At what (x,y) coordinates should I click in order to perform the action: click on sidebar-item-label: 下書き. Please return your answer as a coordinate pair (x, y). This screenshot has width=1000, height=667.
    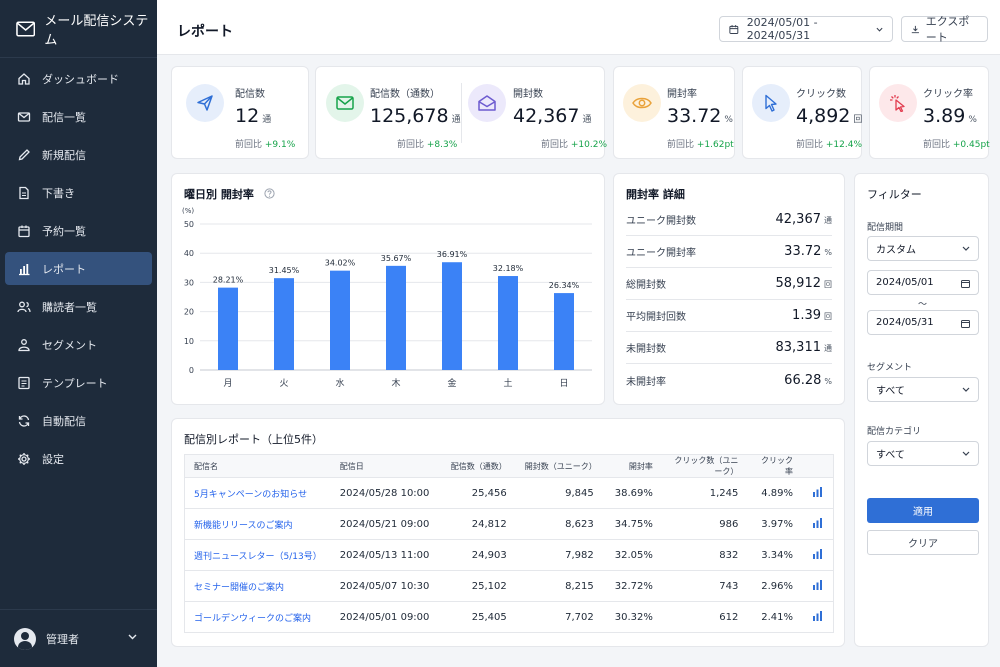
    Looking at the image, I should click on (58, 193).